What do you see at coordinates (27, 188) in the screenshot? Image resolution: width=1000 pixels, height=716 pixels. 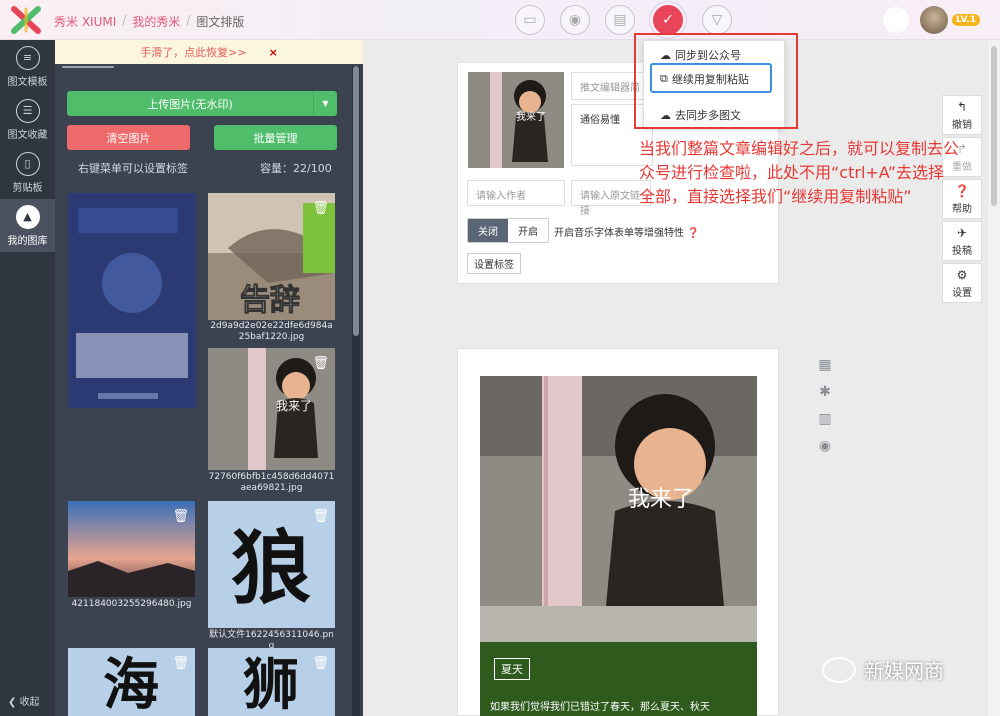 I see `nav-item-label: 剪贴板` at bounding box center [27, 188].